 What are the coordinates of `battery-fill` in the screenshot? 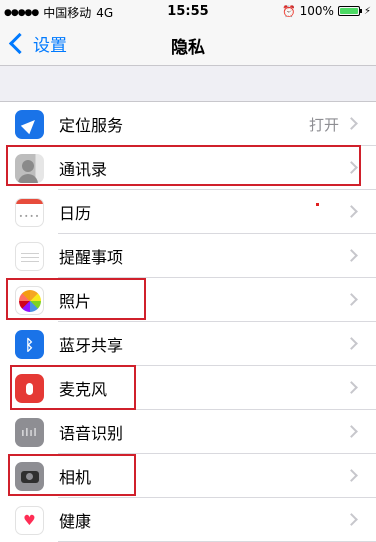 It's located at (348, 11).